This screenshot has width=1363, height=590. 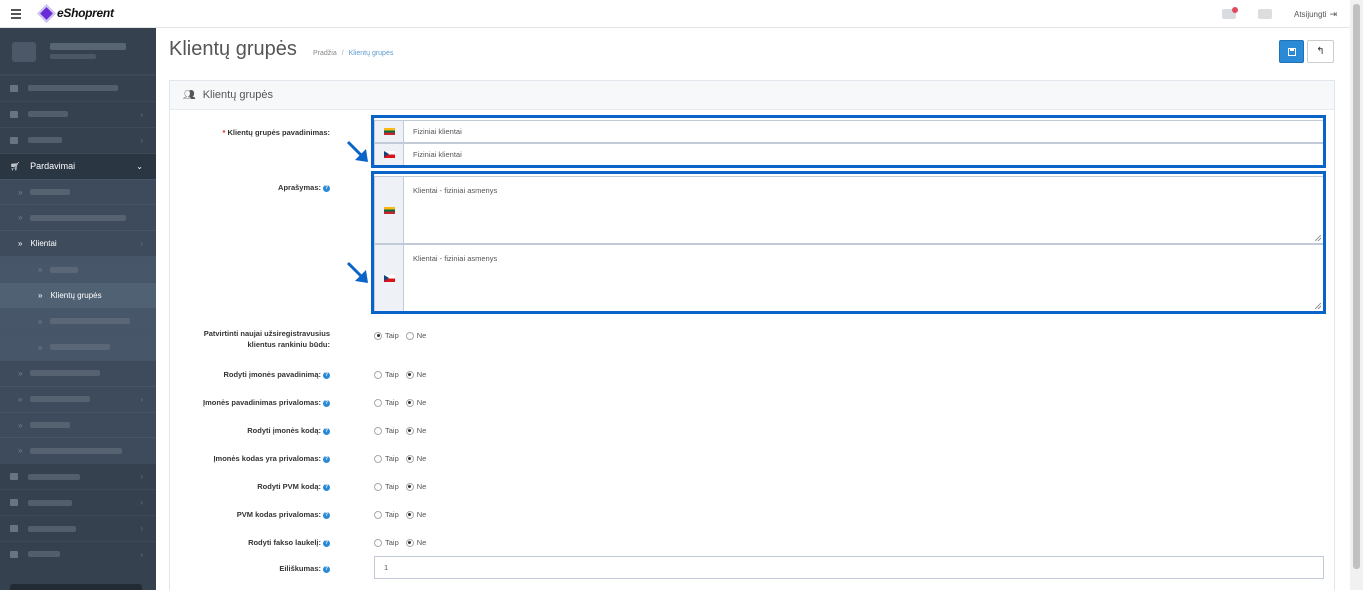 I want to click on sidebar-footer, so click(x=76, y=587).